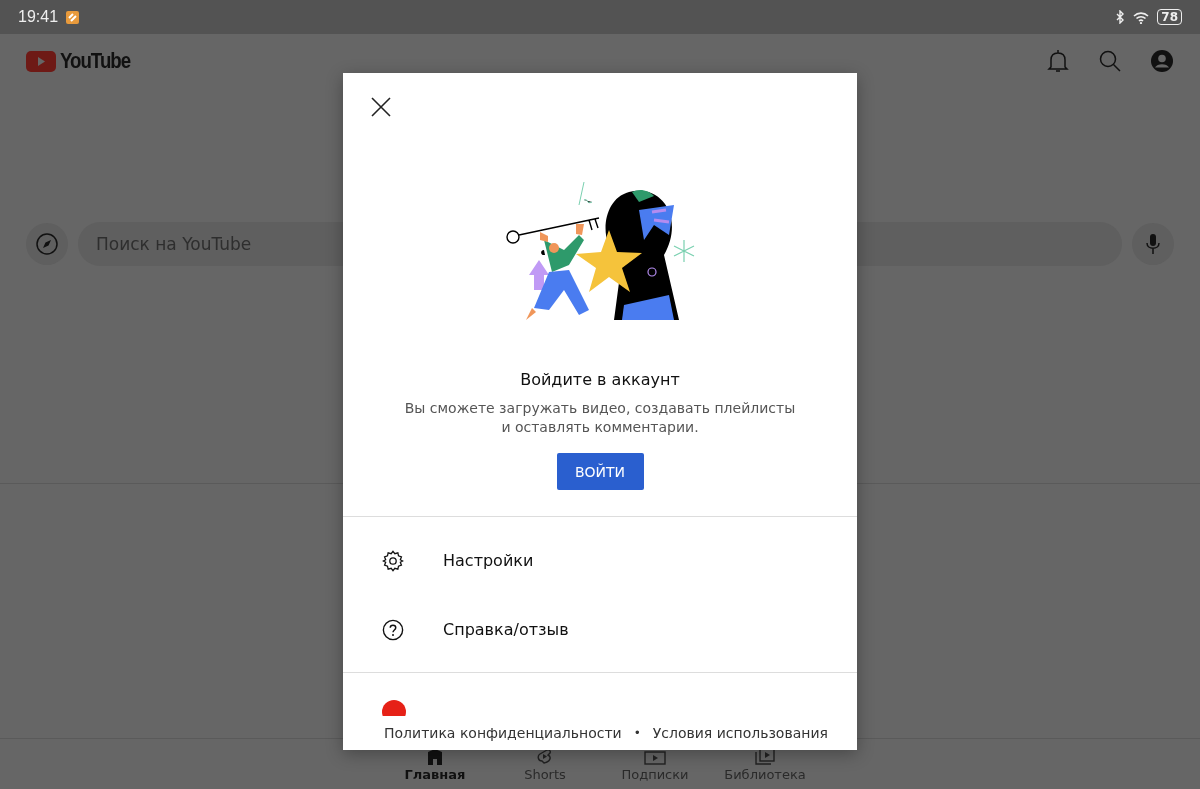 This screenshot has width=1200, height=789. I want to click on notifications-icon, so click(1058, 61).